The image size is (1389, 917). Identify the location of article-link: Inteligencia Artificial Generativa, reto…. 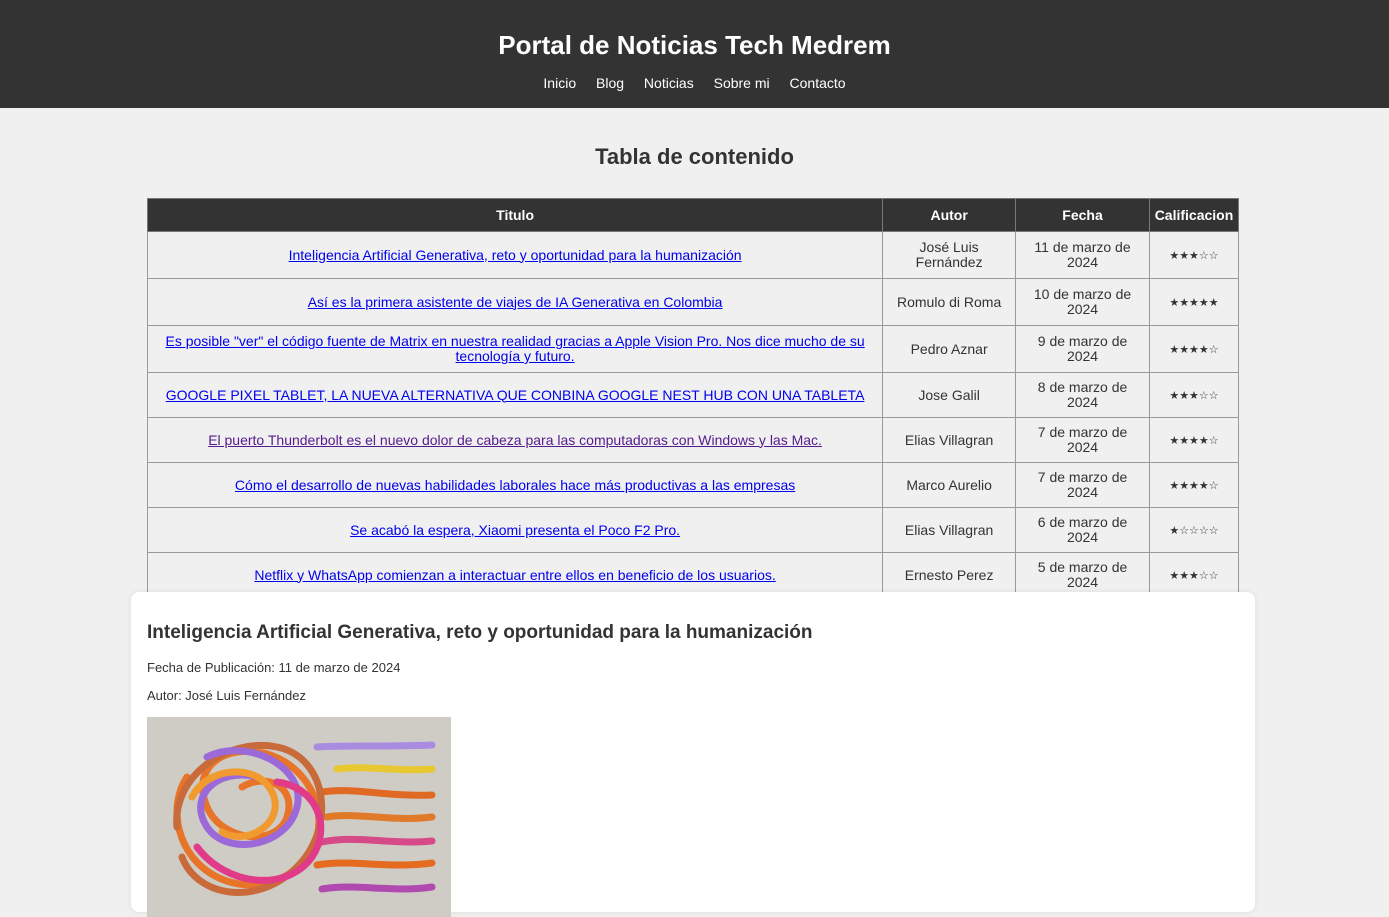
(515, 255).